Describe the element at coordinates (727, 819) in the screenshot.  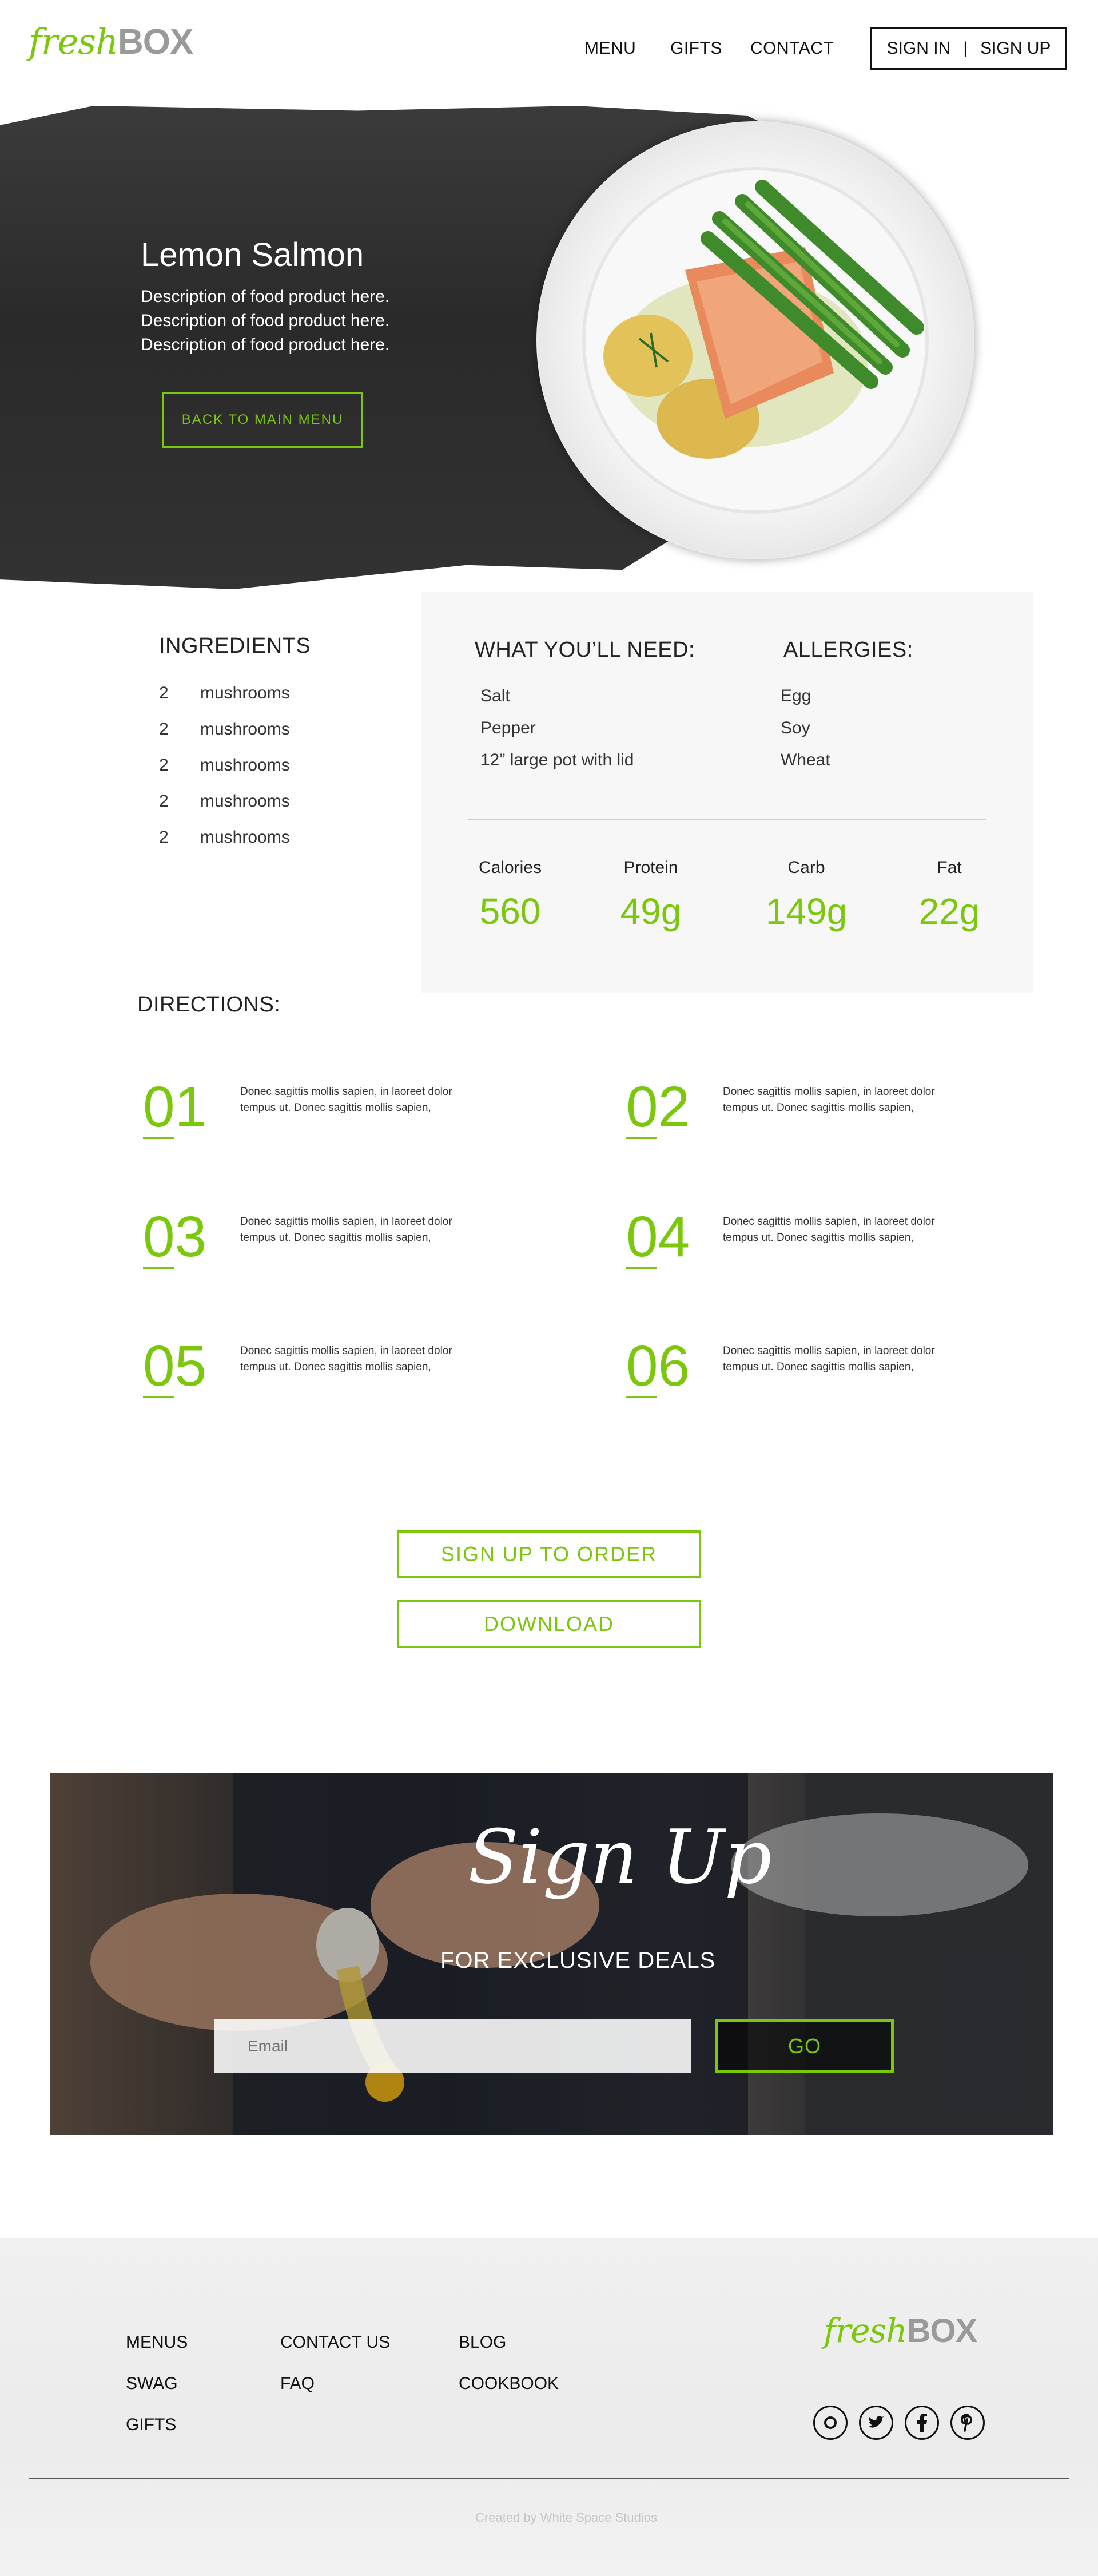
I see `info-divider` at that location.